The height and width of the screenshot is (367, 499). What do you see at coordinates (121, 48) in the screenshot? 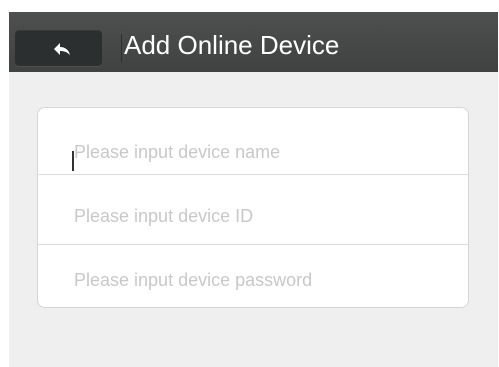
I see `header-divider` at bounding box center [121, 48].